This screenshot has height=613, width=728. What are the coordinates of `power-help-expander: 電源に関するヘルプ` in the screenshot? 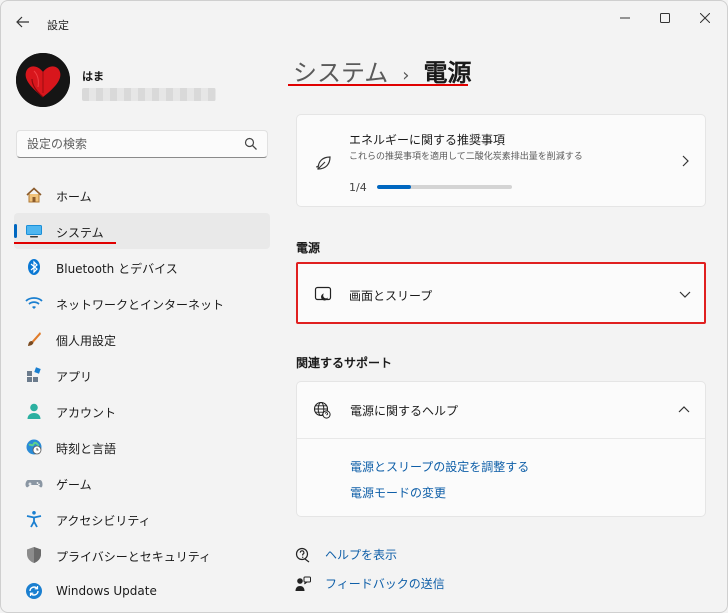 It's located at (501, 410).